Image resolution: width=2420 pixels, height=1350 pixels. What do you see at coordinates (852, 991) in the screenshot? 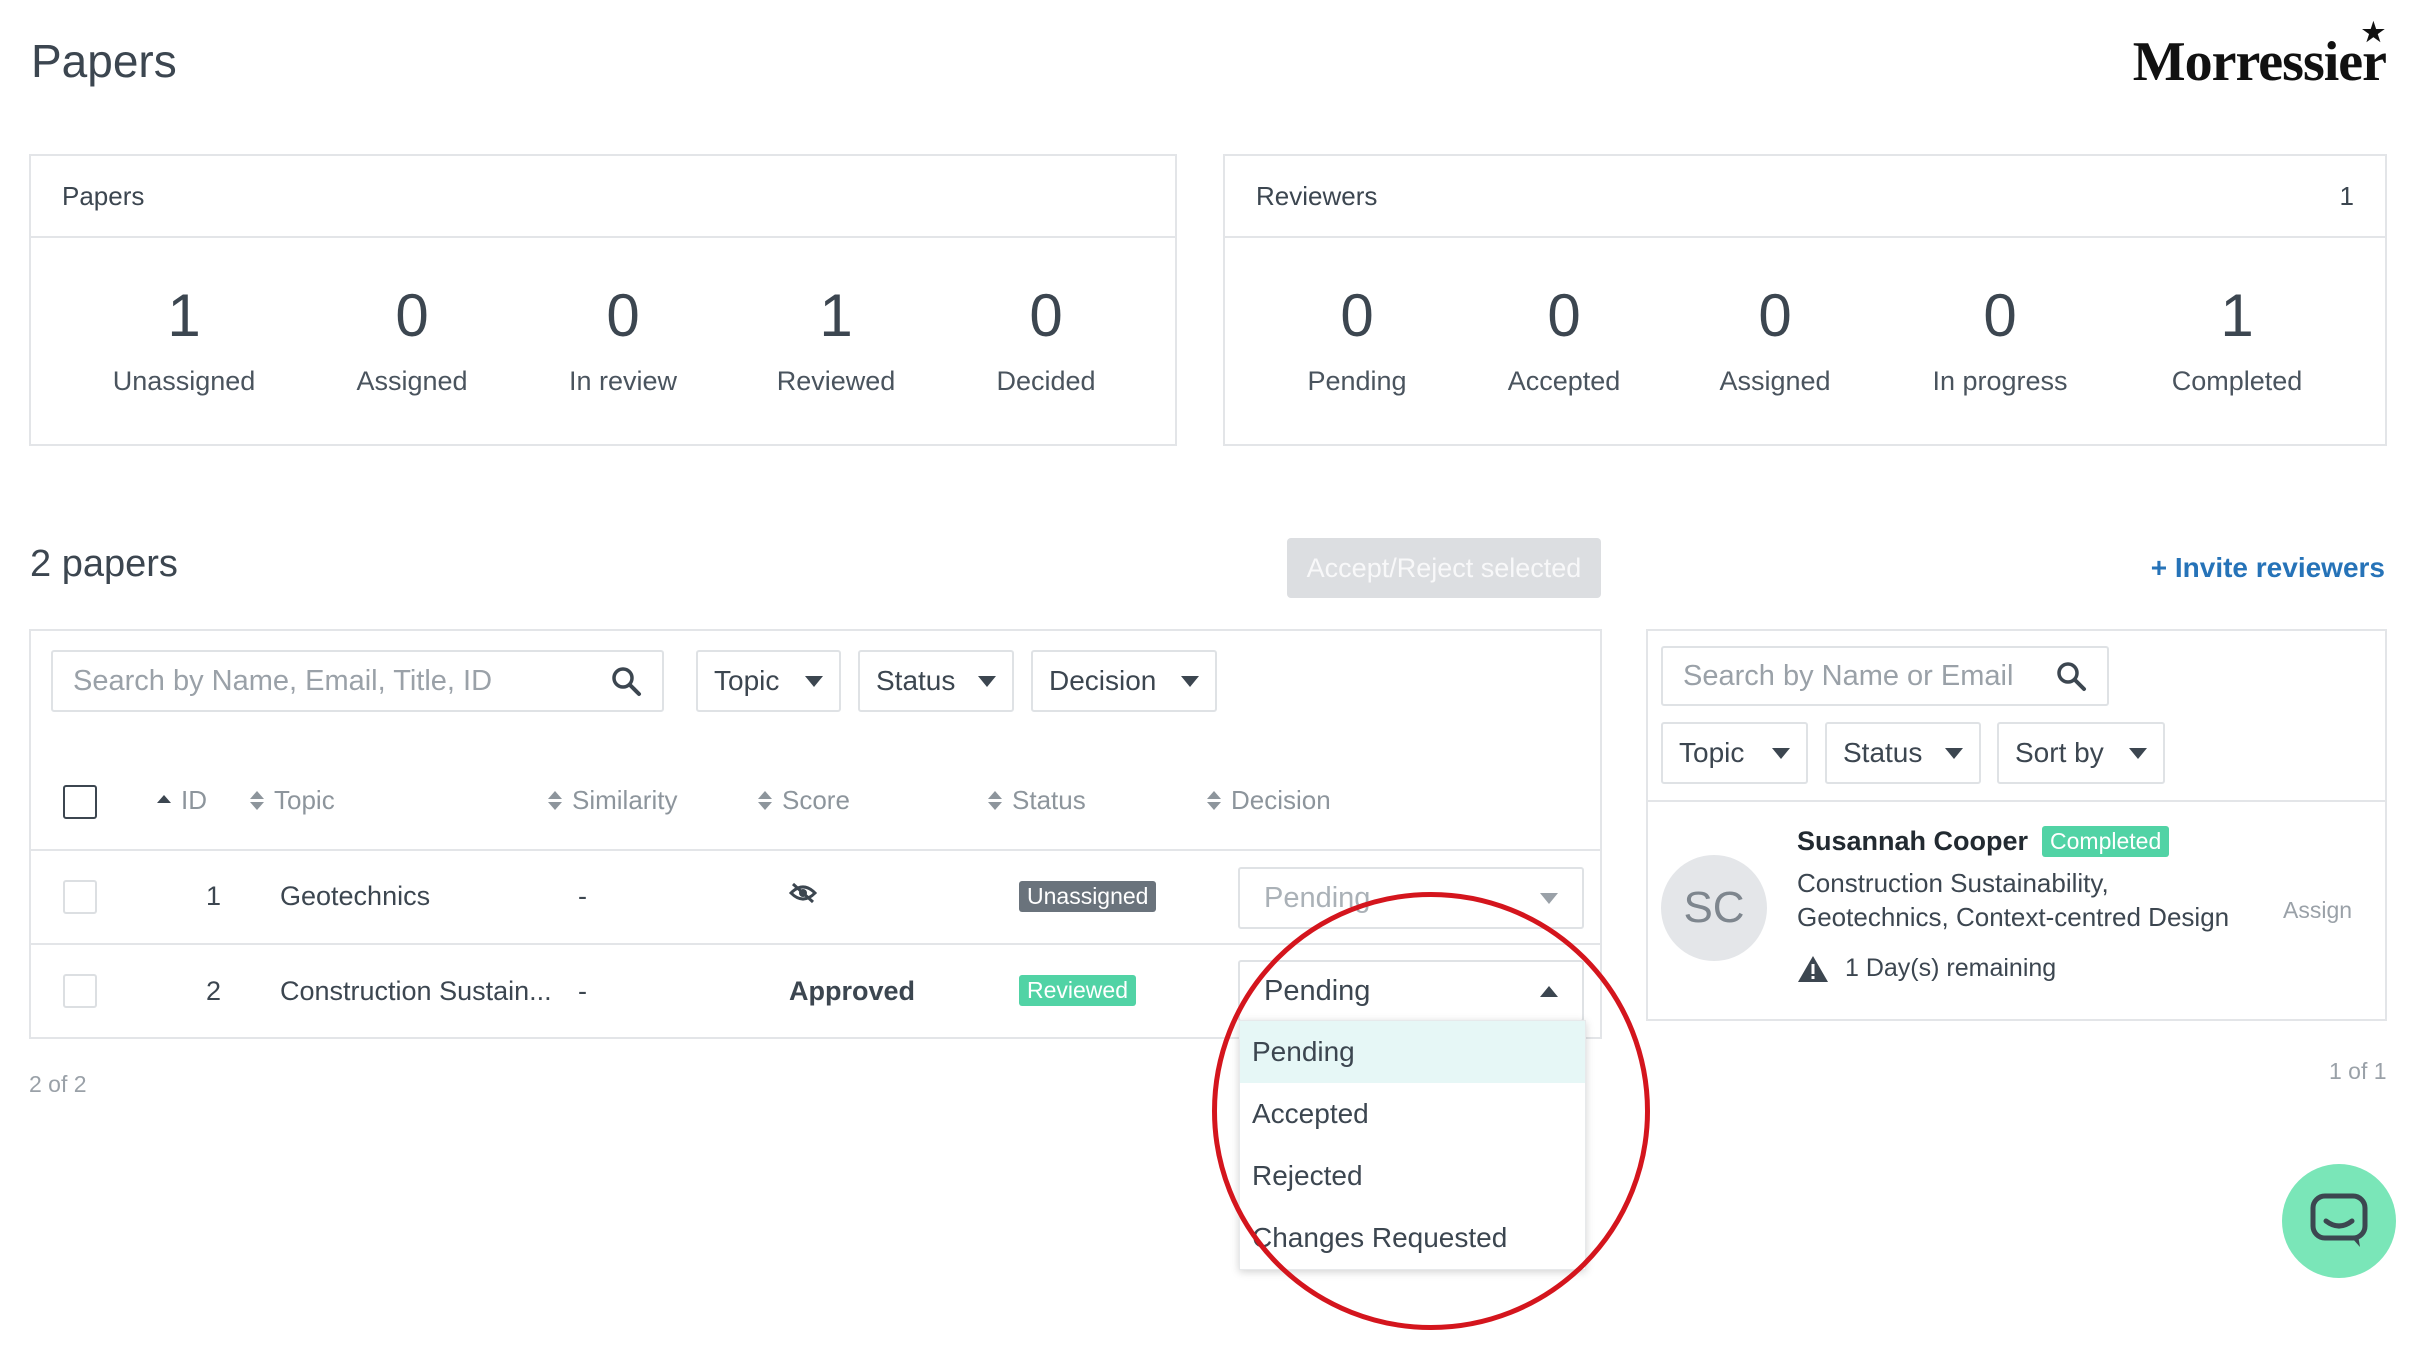
I see `row-score: Approved` at bounding box center [852, 991].